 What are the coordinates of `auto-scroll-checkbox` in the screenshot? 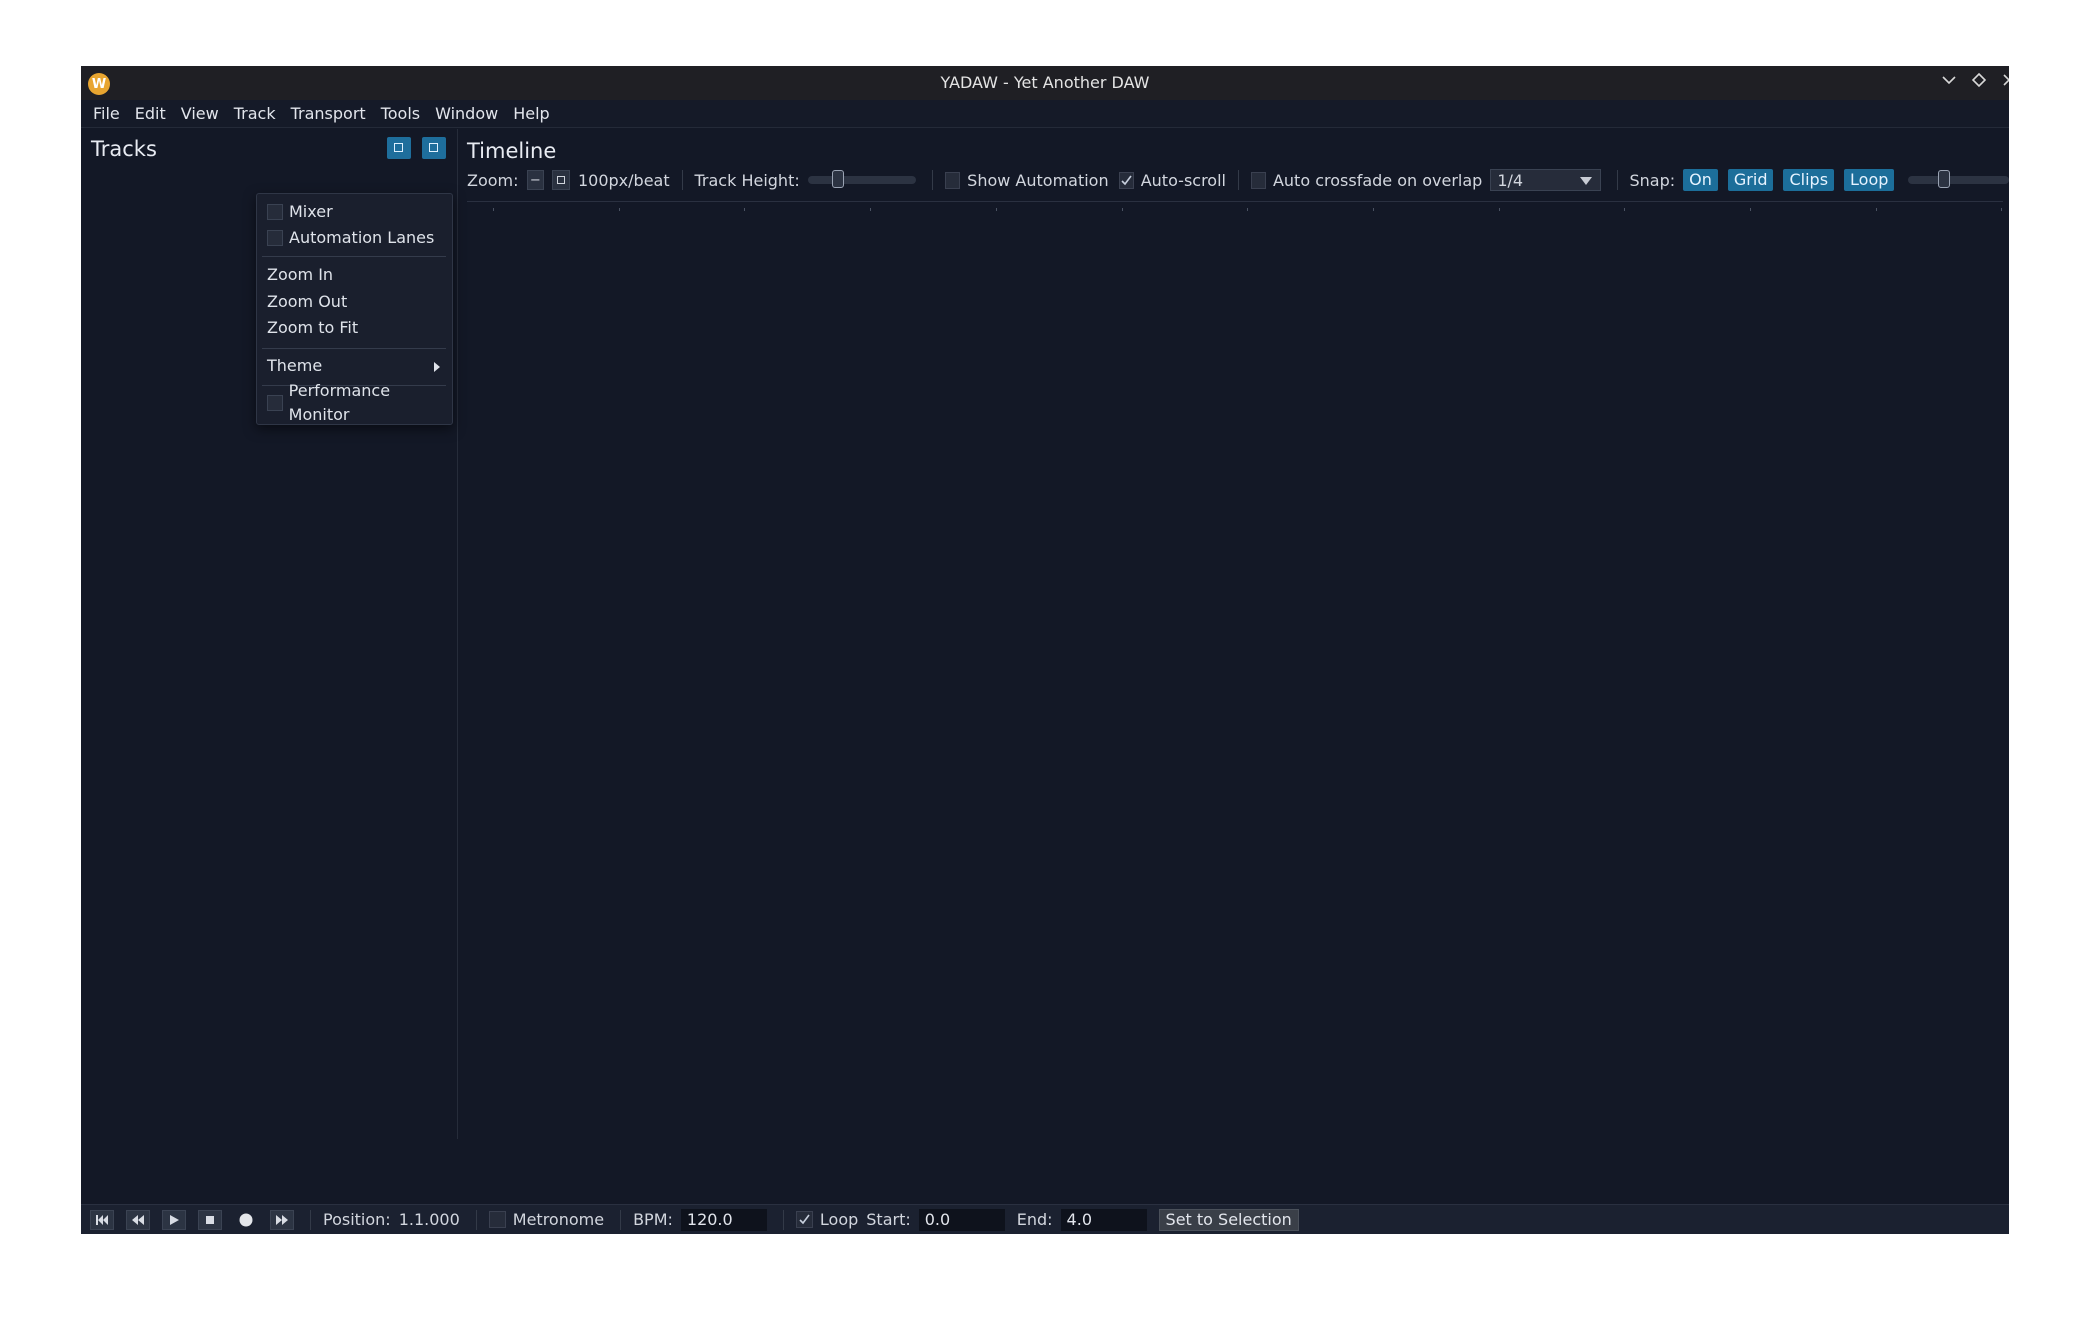 It's located at (1126, 180).